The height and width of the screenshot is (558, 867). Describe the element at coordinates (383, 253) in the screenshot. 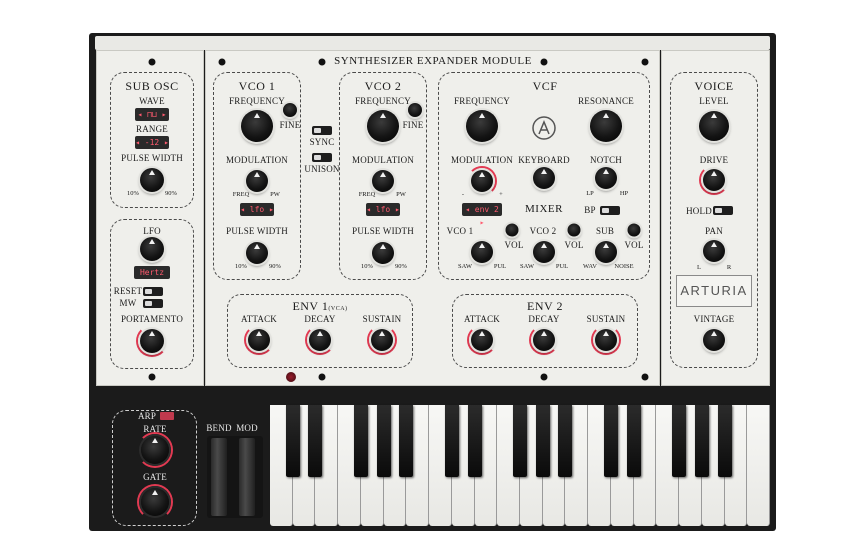

I see `vco2-pulse-width-knob` at that location.